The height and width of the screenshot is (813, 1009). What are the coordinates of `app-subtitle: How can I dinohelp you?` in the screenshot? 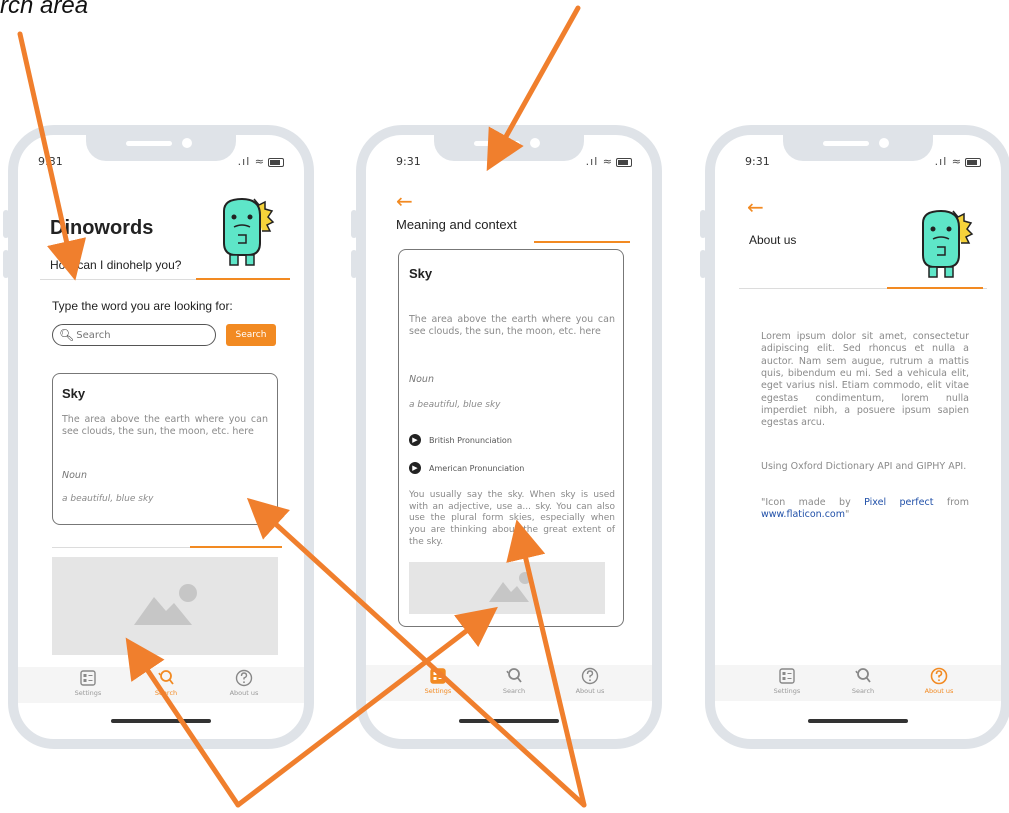 It's located at (116, 265).